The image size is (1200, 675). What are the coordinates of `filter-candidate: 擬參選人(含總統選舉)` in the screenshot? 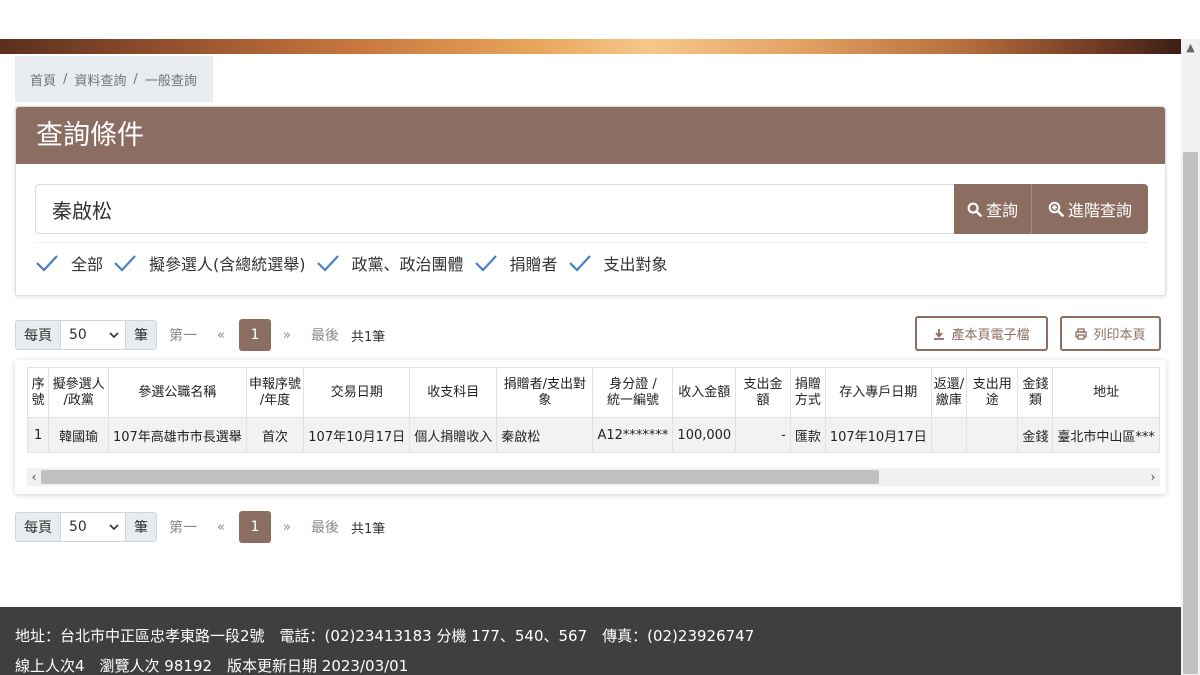 It's located at (209, 263).